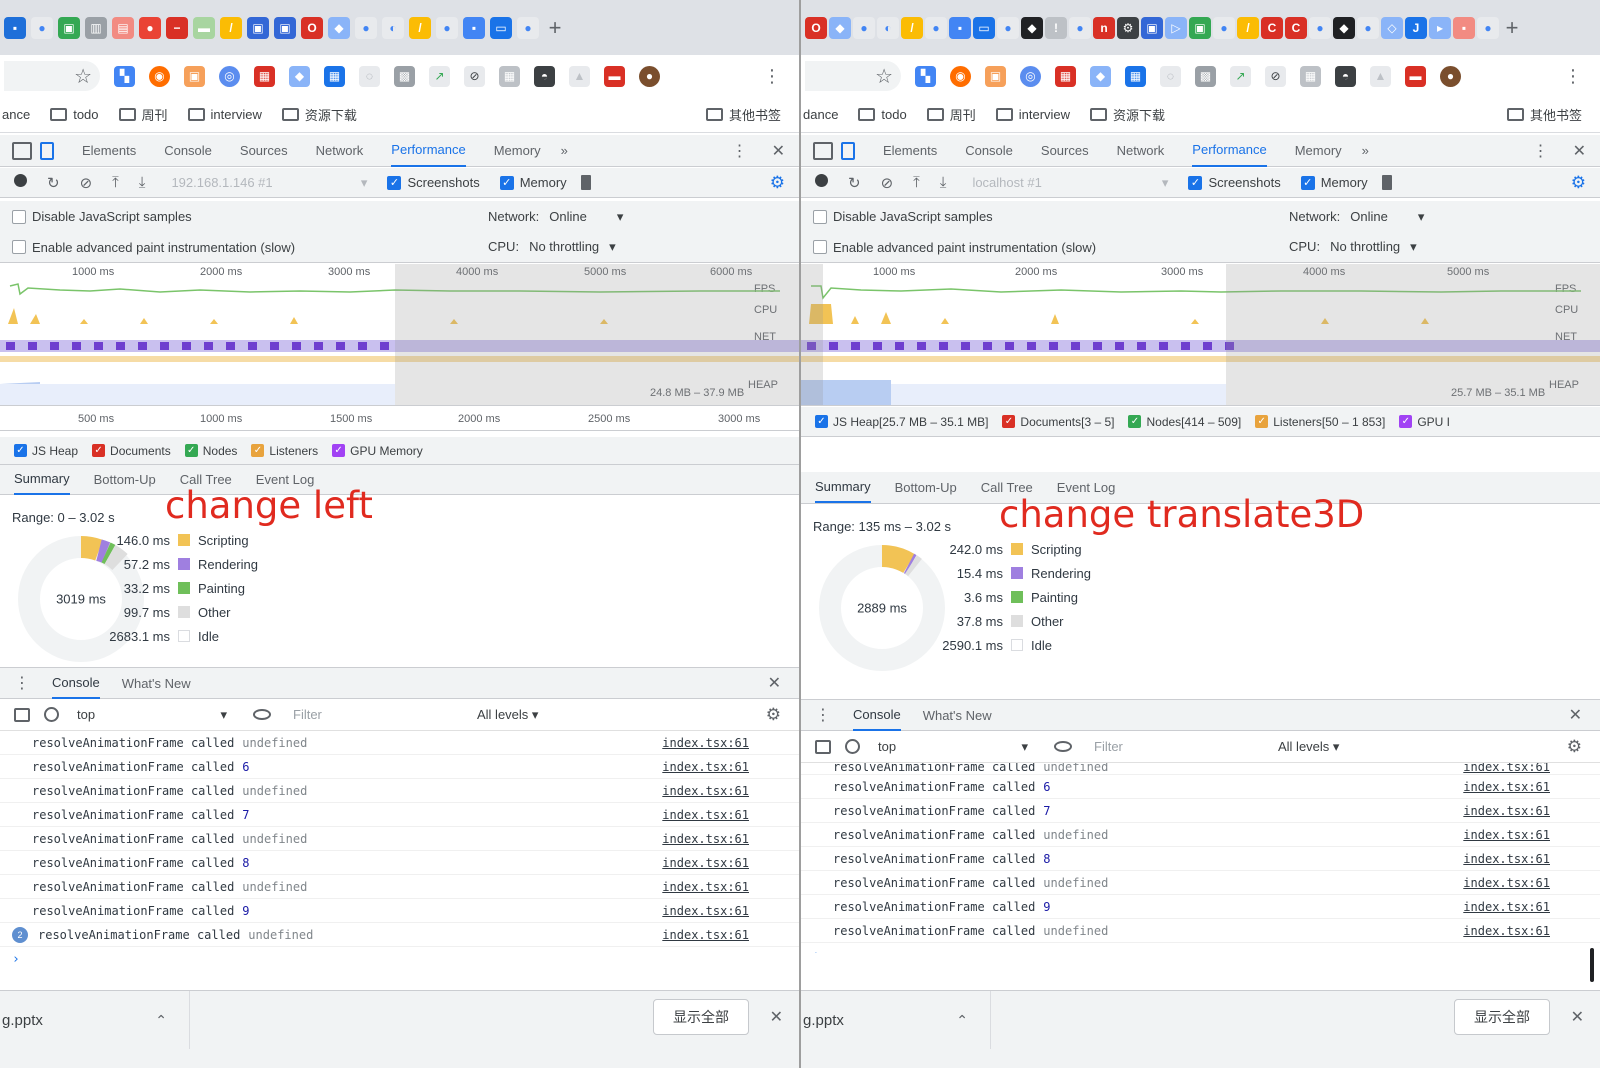 The height and width of the screenshot is (1068, 1600). What do you see at coordinates (269, 183) in the screenshot?
I see `target-select: 192.168.1.146 #1 ▾` at bounding box center [269, 183].